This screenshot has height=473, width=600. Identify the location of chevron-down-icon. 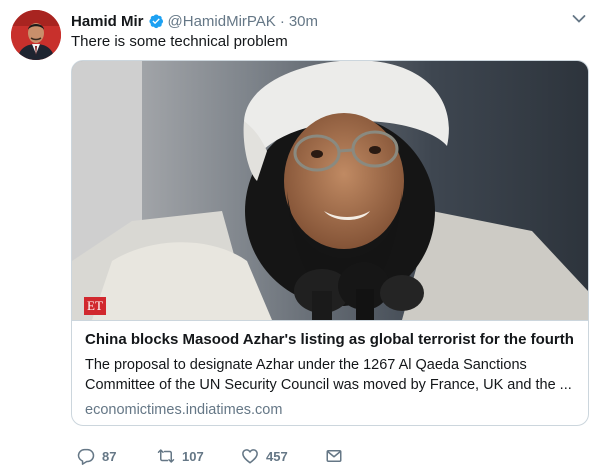
(579, 19).